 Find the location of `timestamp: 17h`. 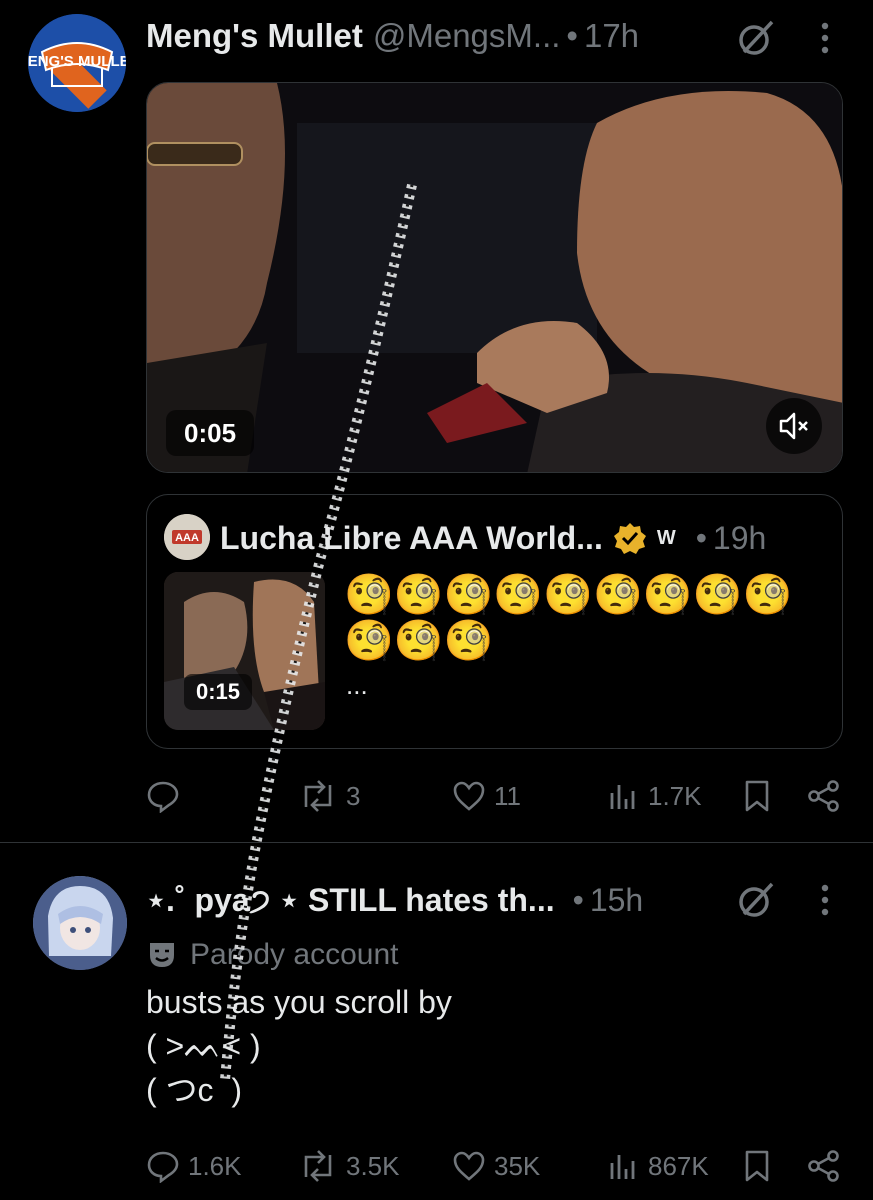

timestamp: 17h is located at coordinates (611, 36).